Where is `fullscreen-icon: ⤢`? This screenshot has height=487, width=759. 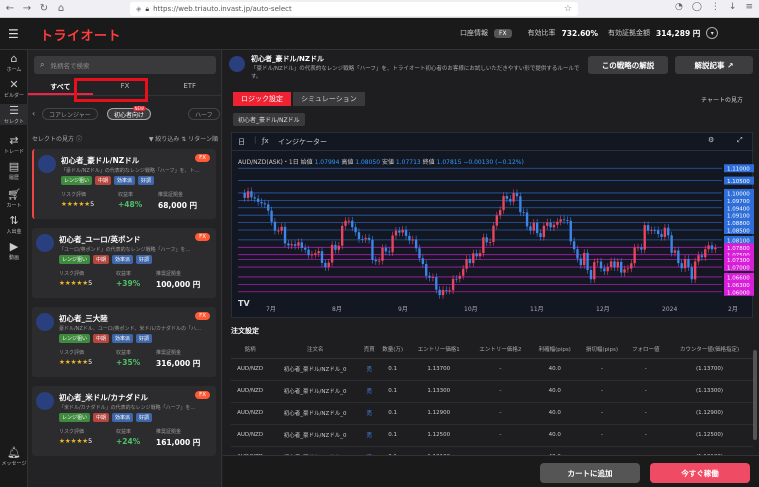
fullscreen-icon: ⤢ is located at coordinates (740, 140).